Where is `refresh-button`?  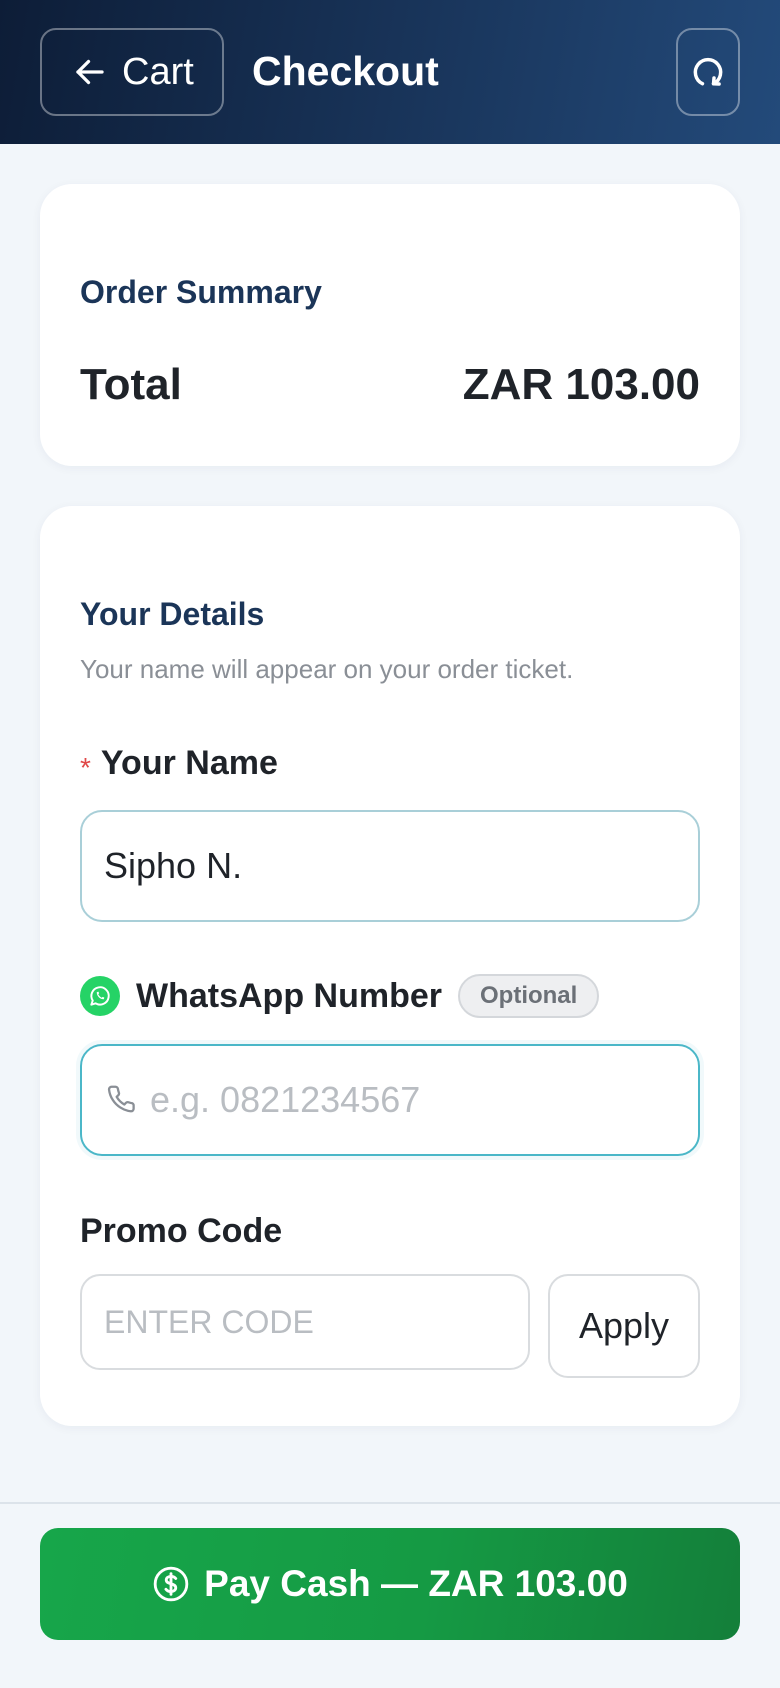 refresh-button is located at coordinates (708, 72).